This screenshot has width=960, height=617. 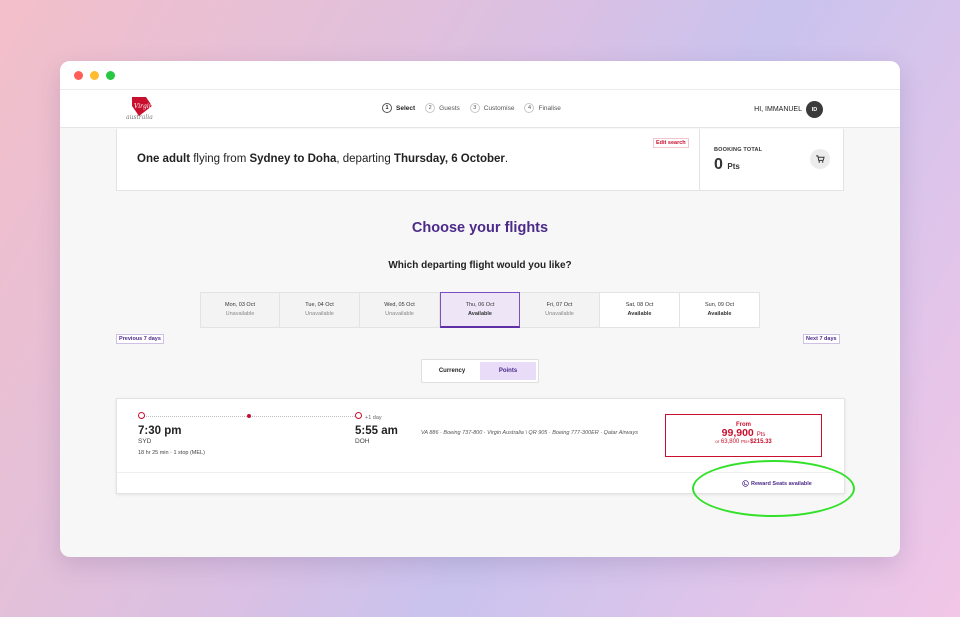 What do you see at coordinates (293, 159) in the screenshot?
I see `route: Sydney to Doha` at bounding box center [293, 159].